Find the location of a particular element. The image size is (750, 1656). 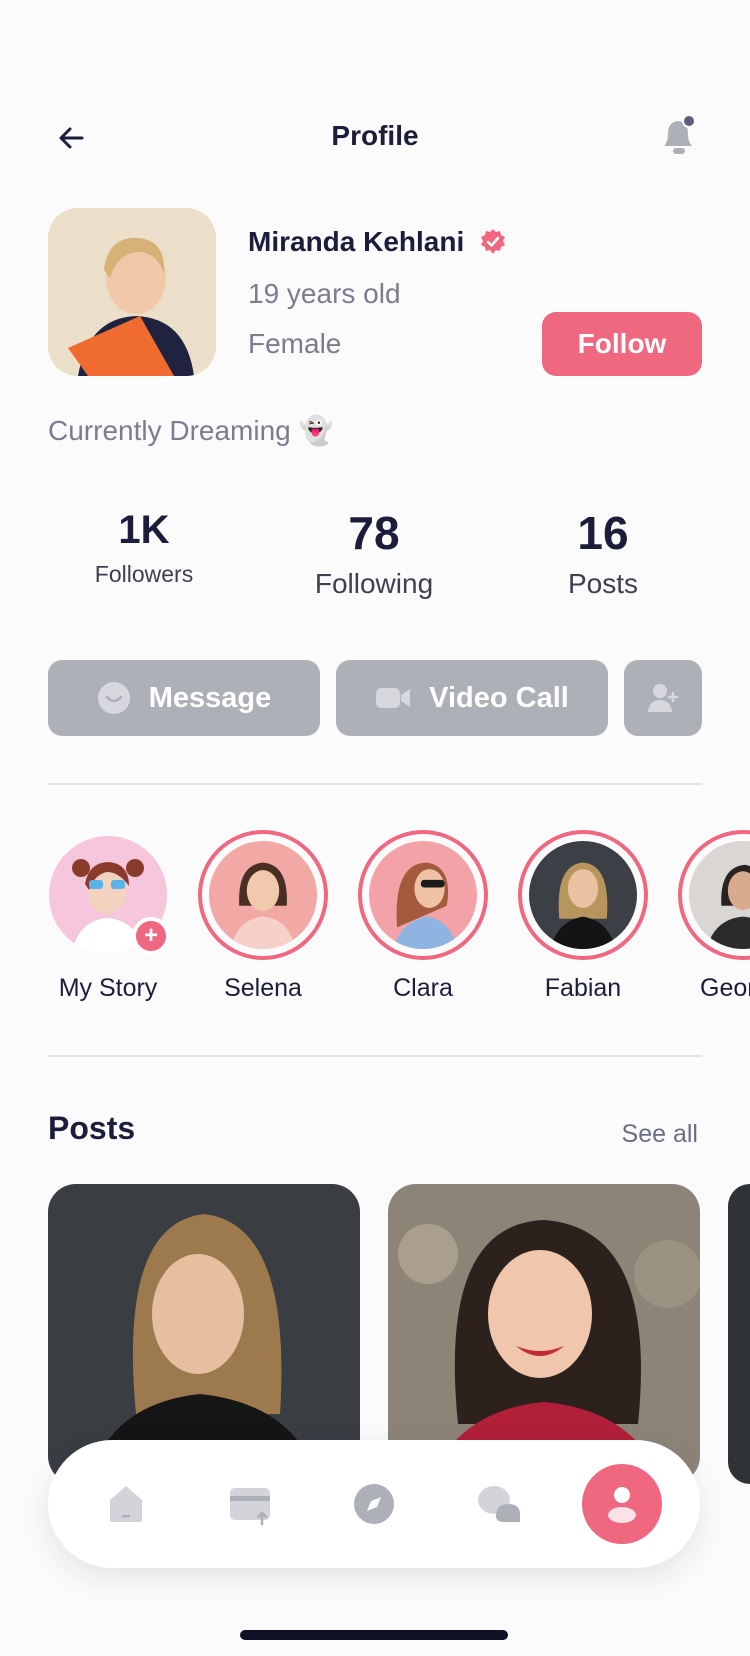

home-icon is located at coordinates (126, 1504).